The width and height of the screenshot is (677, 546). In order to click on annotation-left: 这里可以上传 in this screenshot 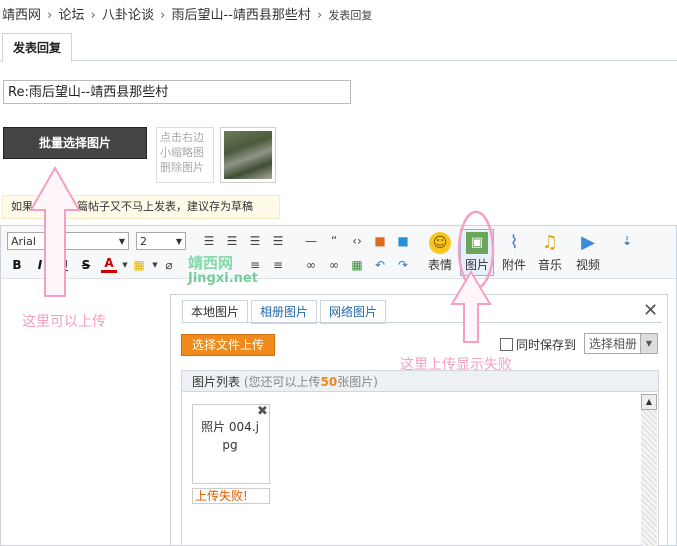, I will do `click(64, 322)`.